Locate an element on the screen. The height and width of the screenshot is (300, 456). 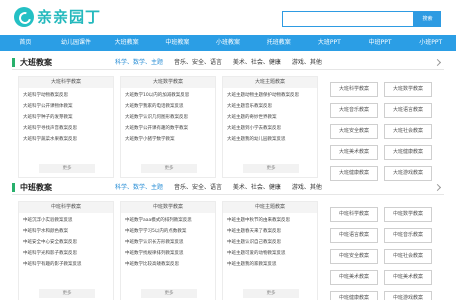
category-button: 中班社会教案 is located at coordinates (408, 256).